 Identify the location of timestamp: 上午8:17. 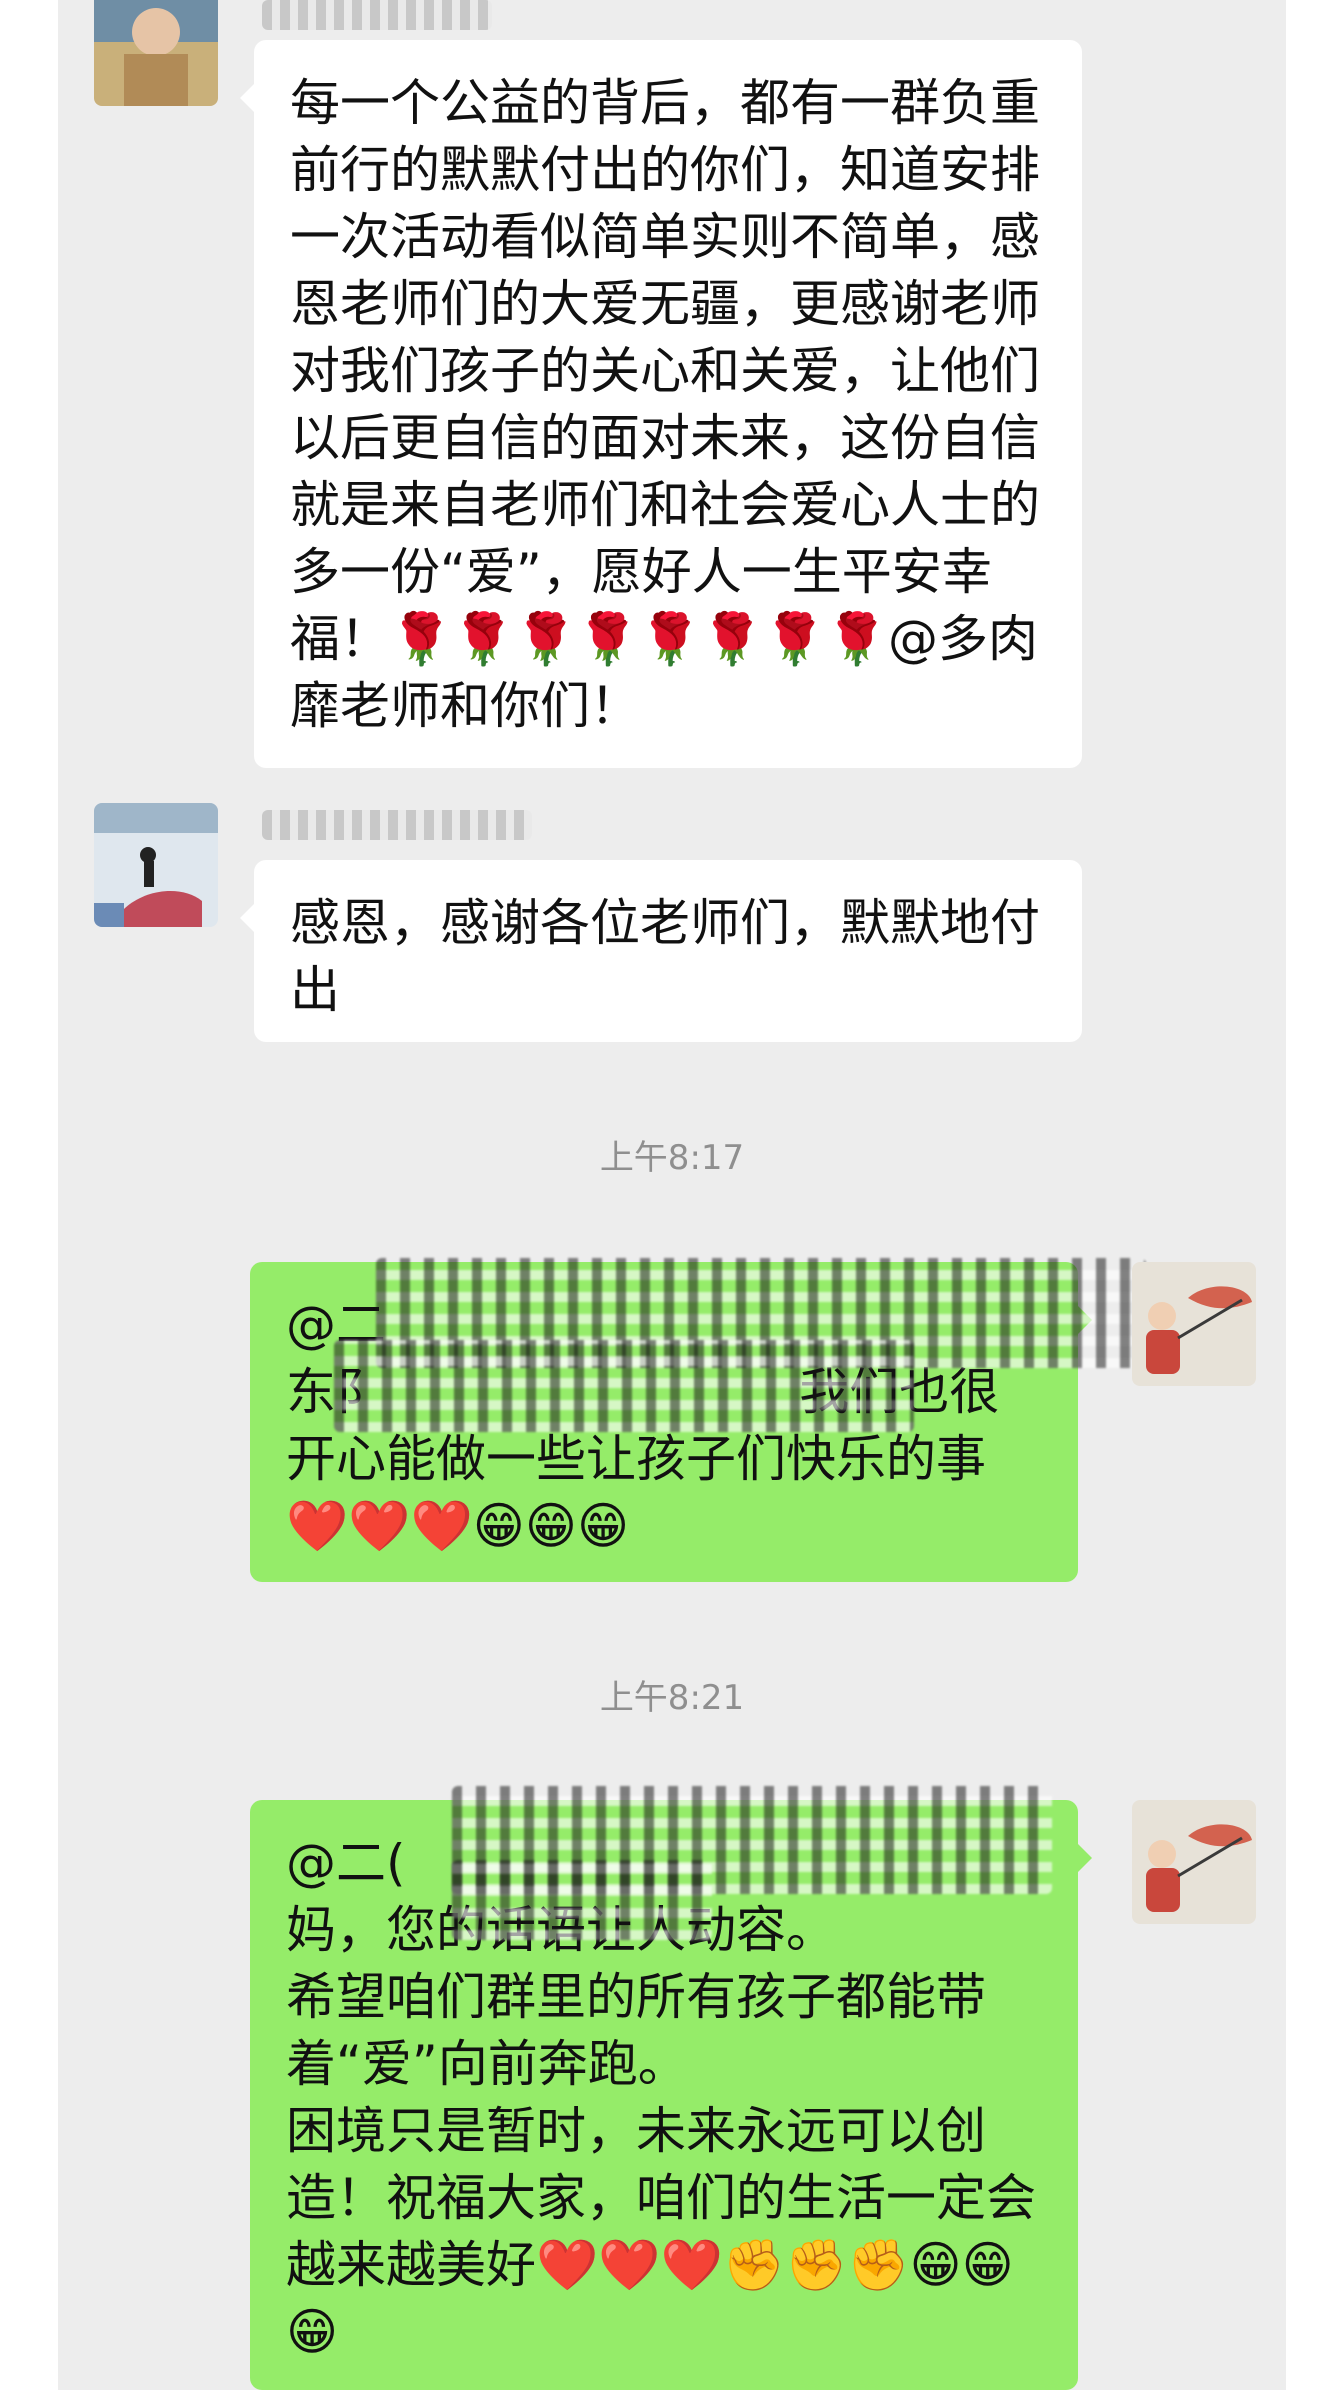
(672, 1158).